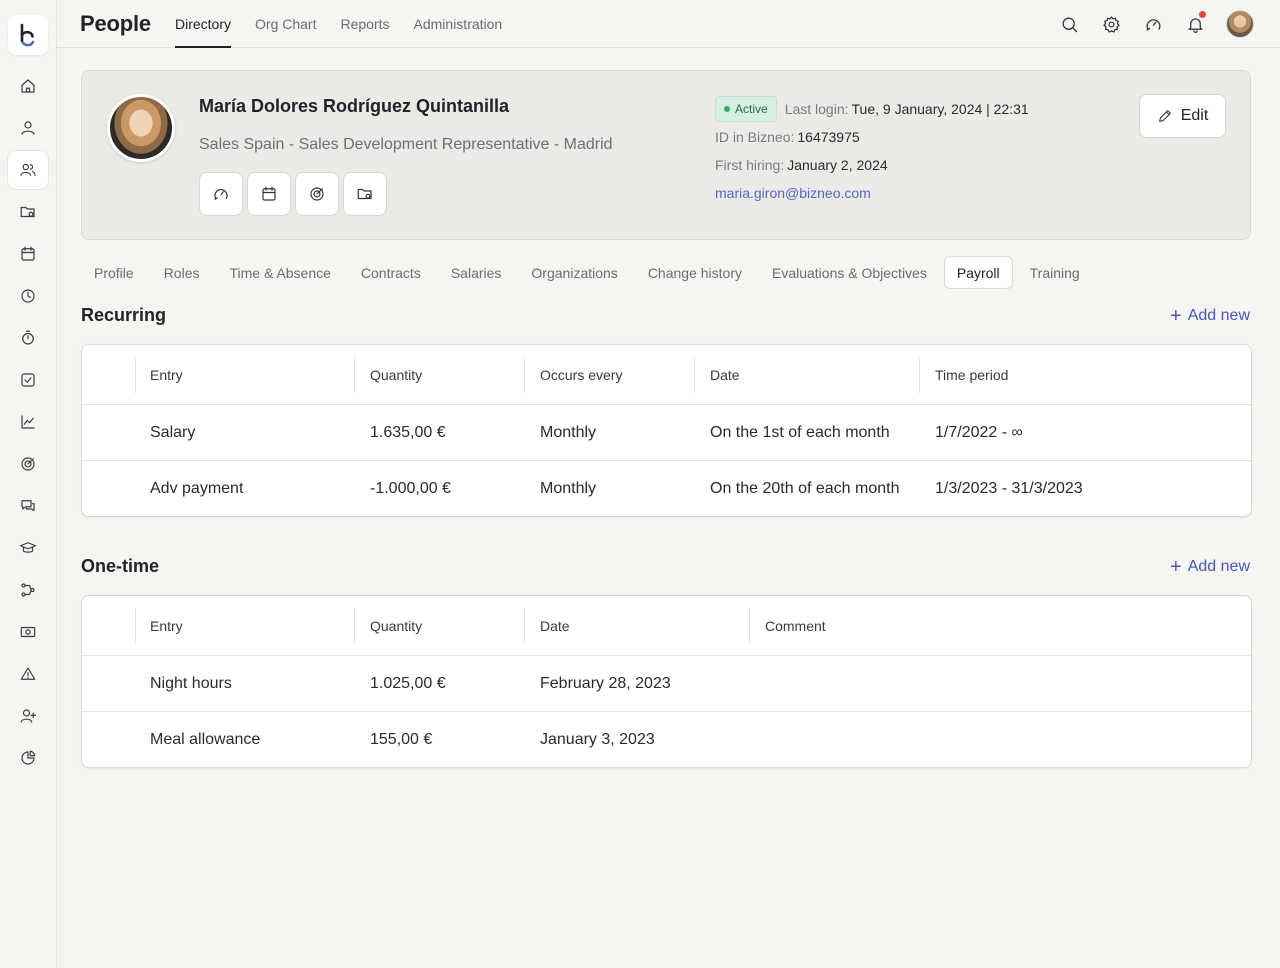 The height and width of the screenshot is (968, 1280). I want to click on notifications-button, so click(1195, 24).